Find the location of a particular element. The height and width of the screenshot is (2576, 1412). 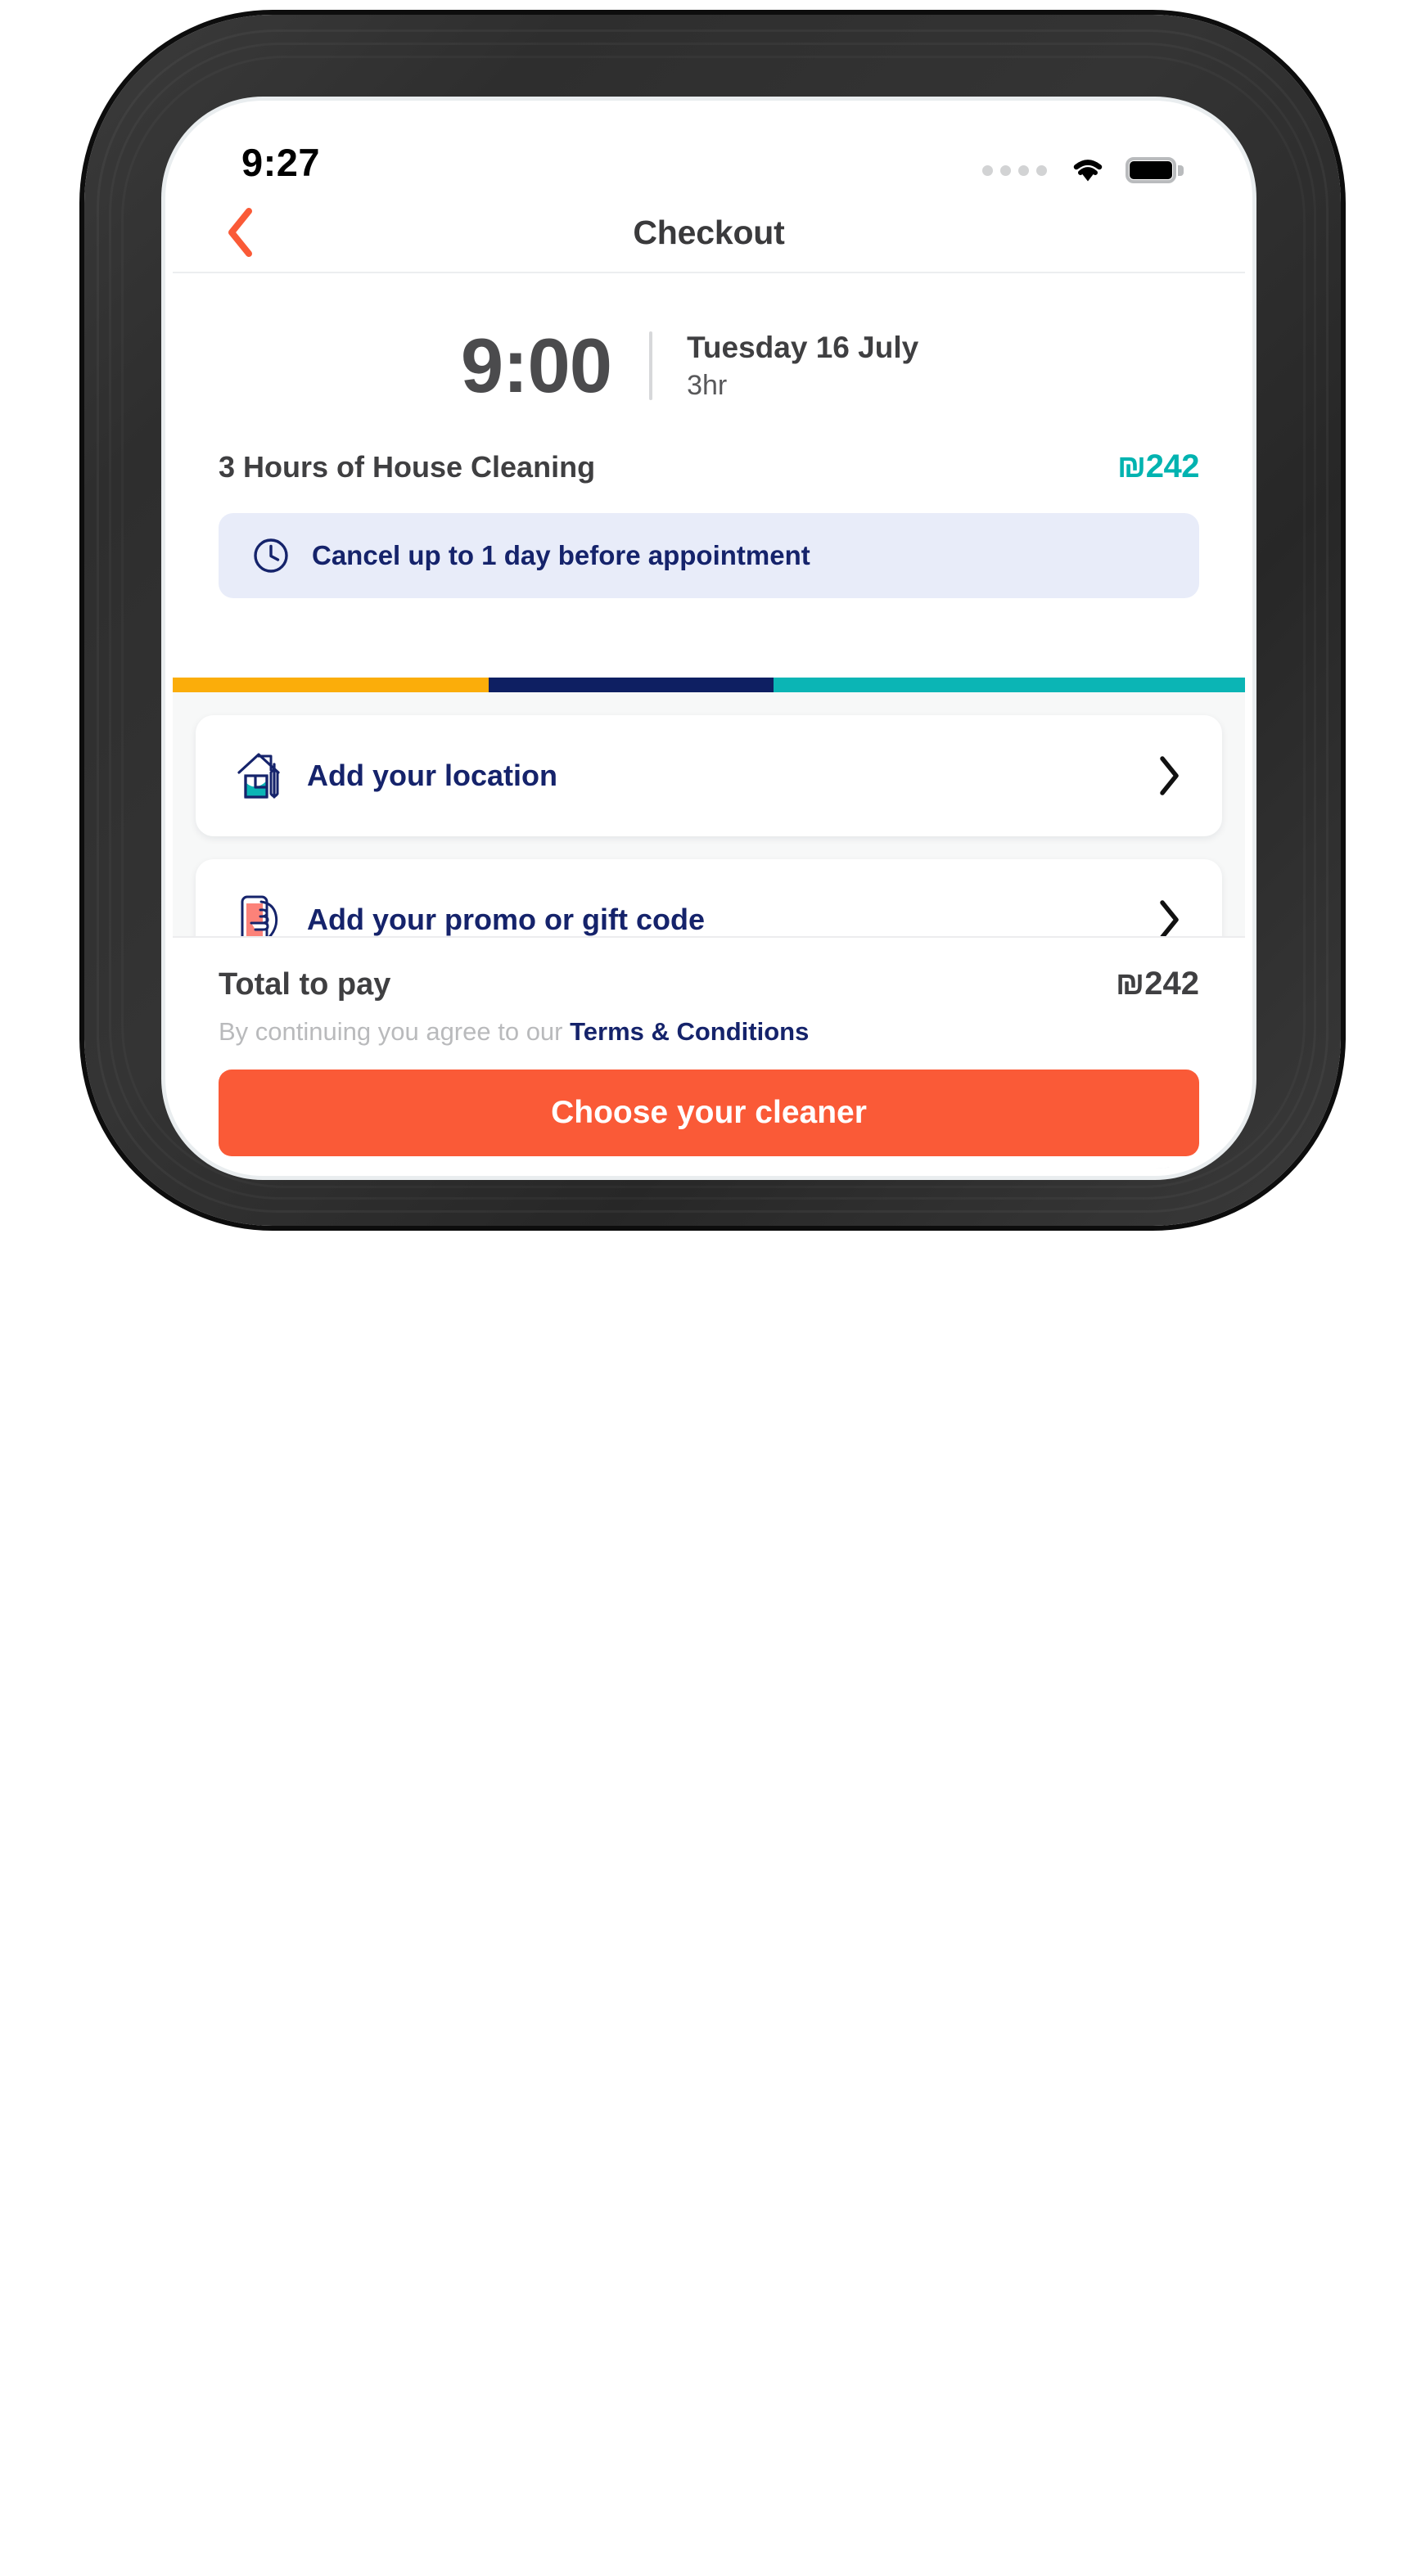

page-title: Checkout is located at coordinates (709, 232).